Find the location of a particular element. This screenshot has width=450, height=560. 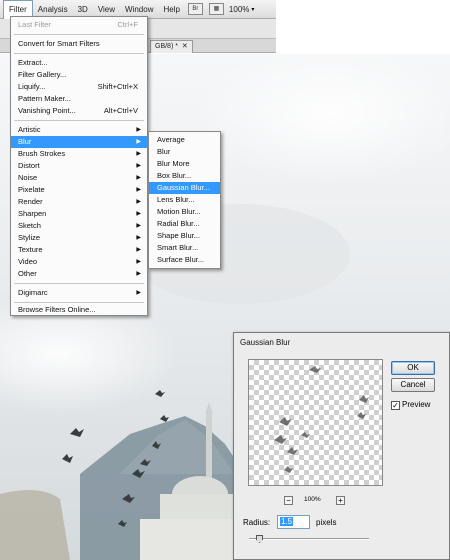

menu-item-label: Last Filter is located at coordinates (34, 24).